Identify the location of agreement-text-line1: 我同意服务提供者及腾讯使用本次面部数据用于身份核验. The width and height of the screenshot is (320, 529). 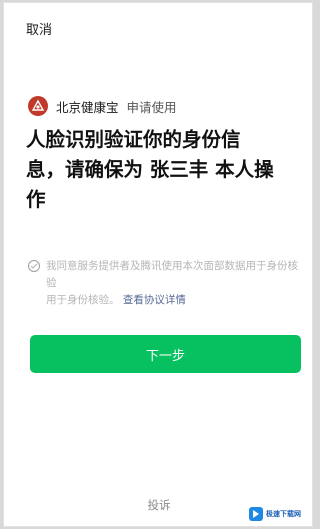
(172, 274).